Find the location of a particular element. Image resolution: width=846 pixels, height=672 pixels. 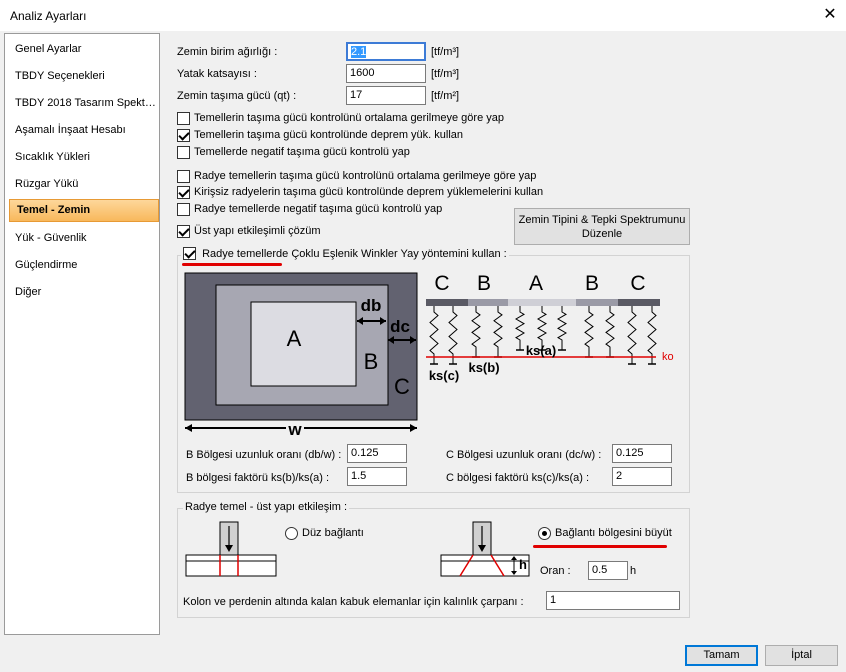

bearing-label: Zemin taşıma gücü (qt) : is located at coordinates (237, 96).